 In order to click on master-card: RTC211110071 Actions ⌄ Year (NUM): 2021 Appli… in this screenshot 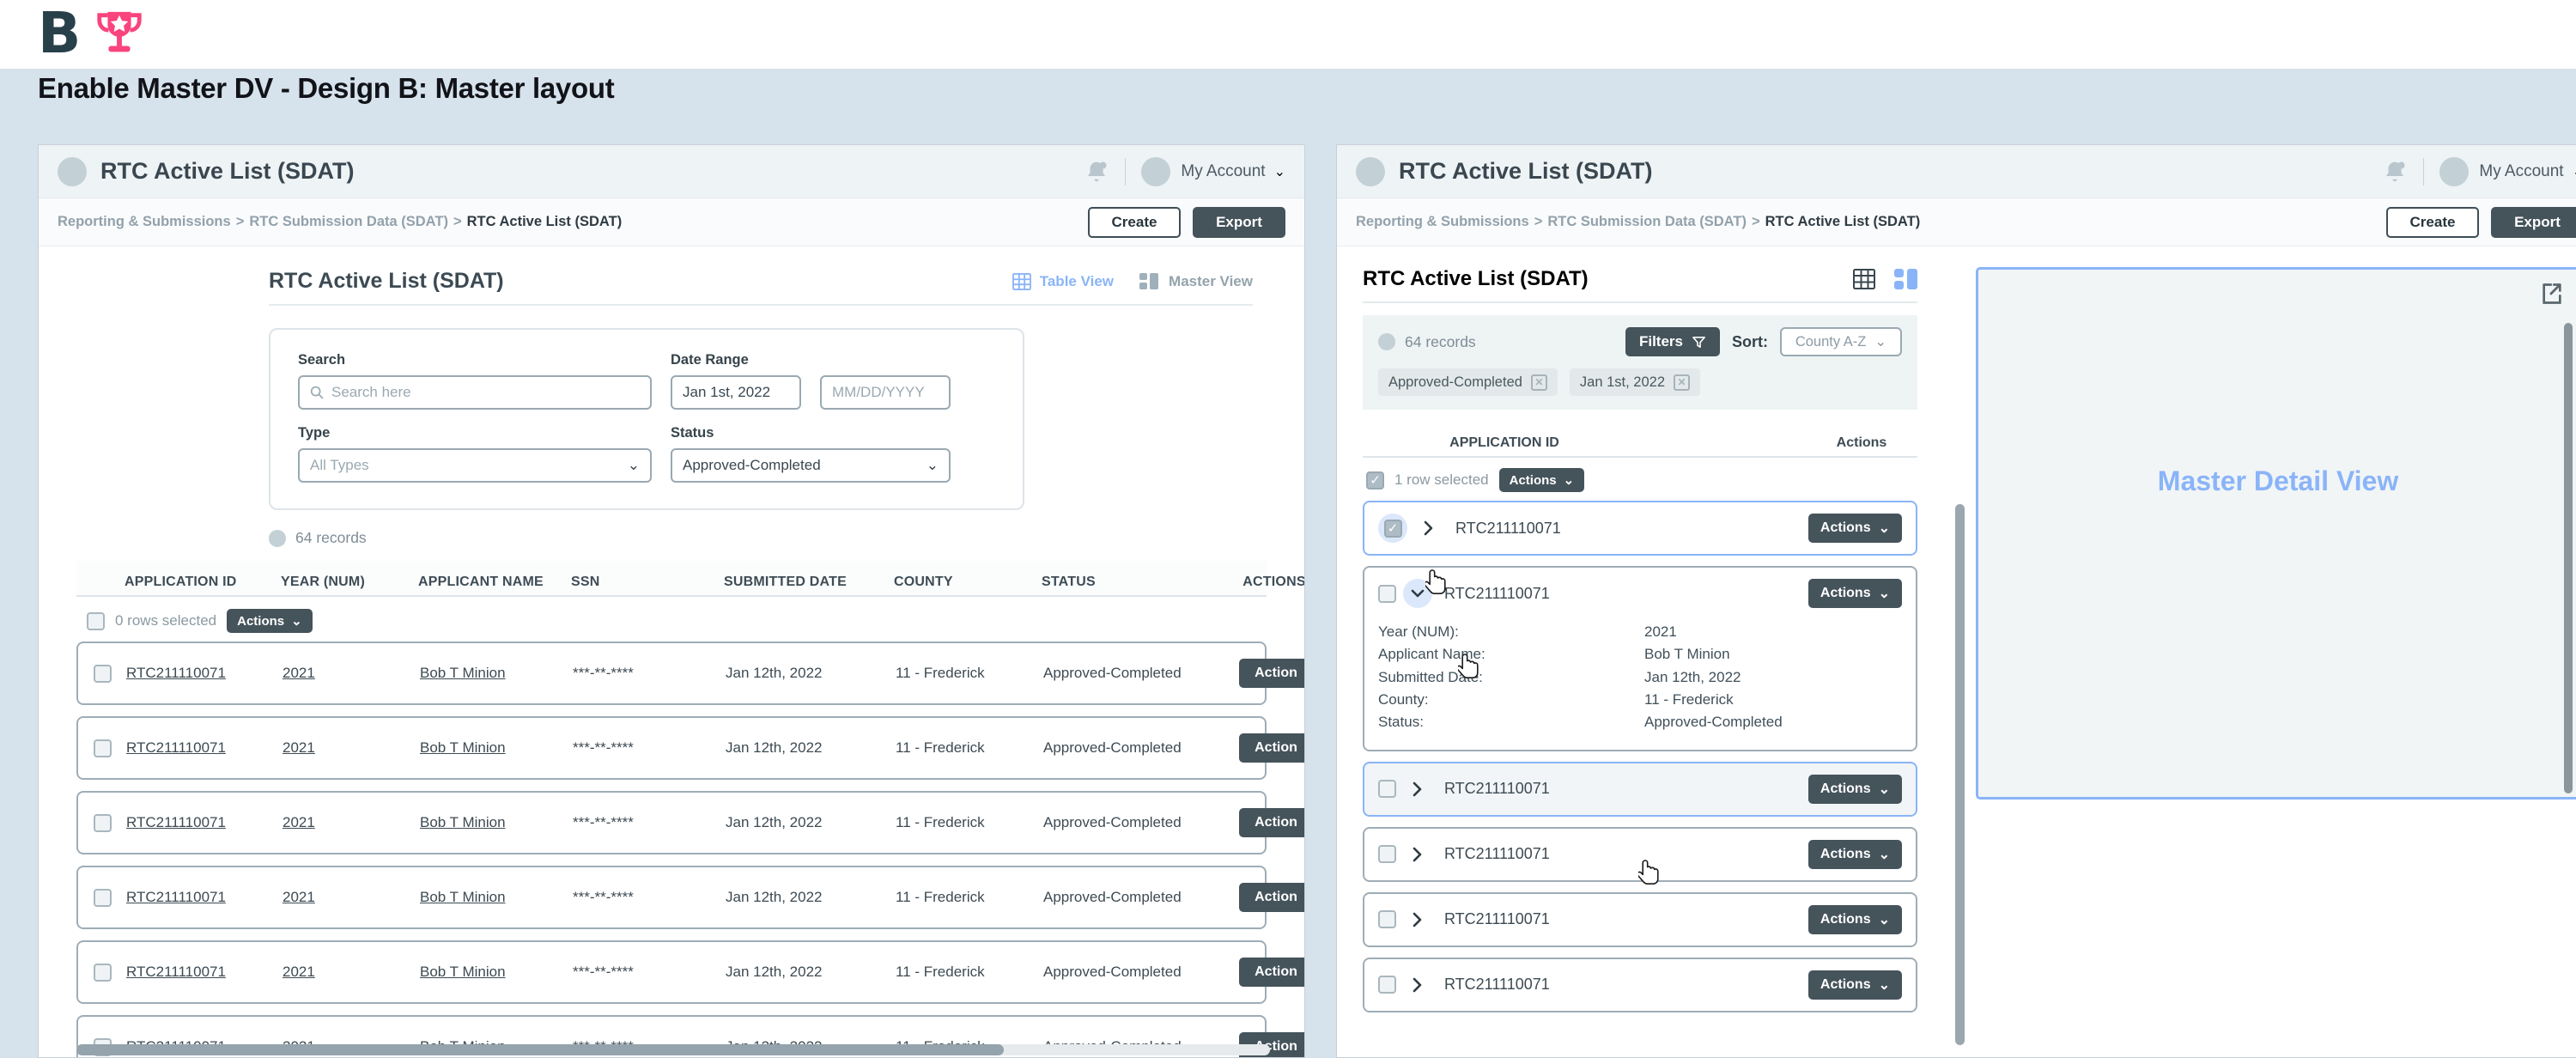, I will do `click(1640, 658)`.